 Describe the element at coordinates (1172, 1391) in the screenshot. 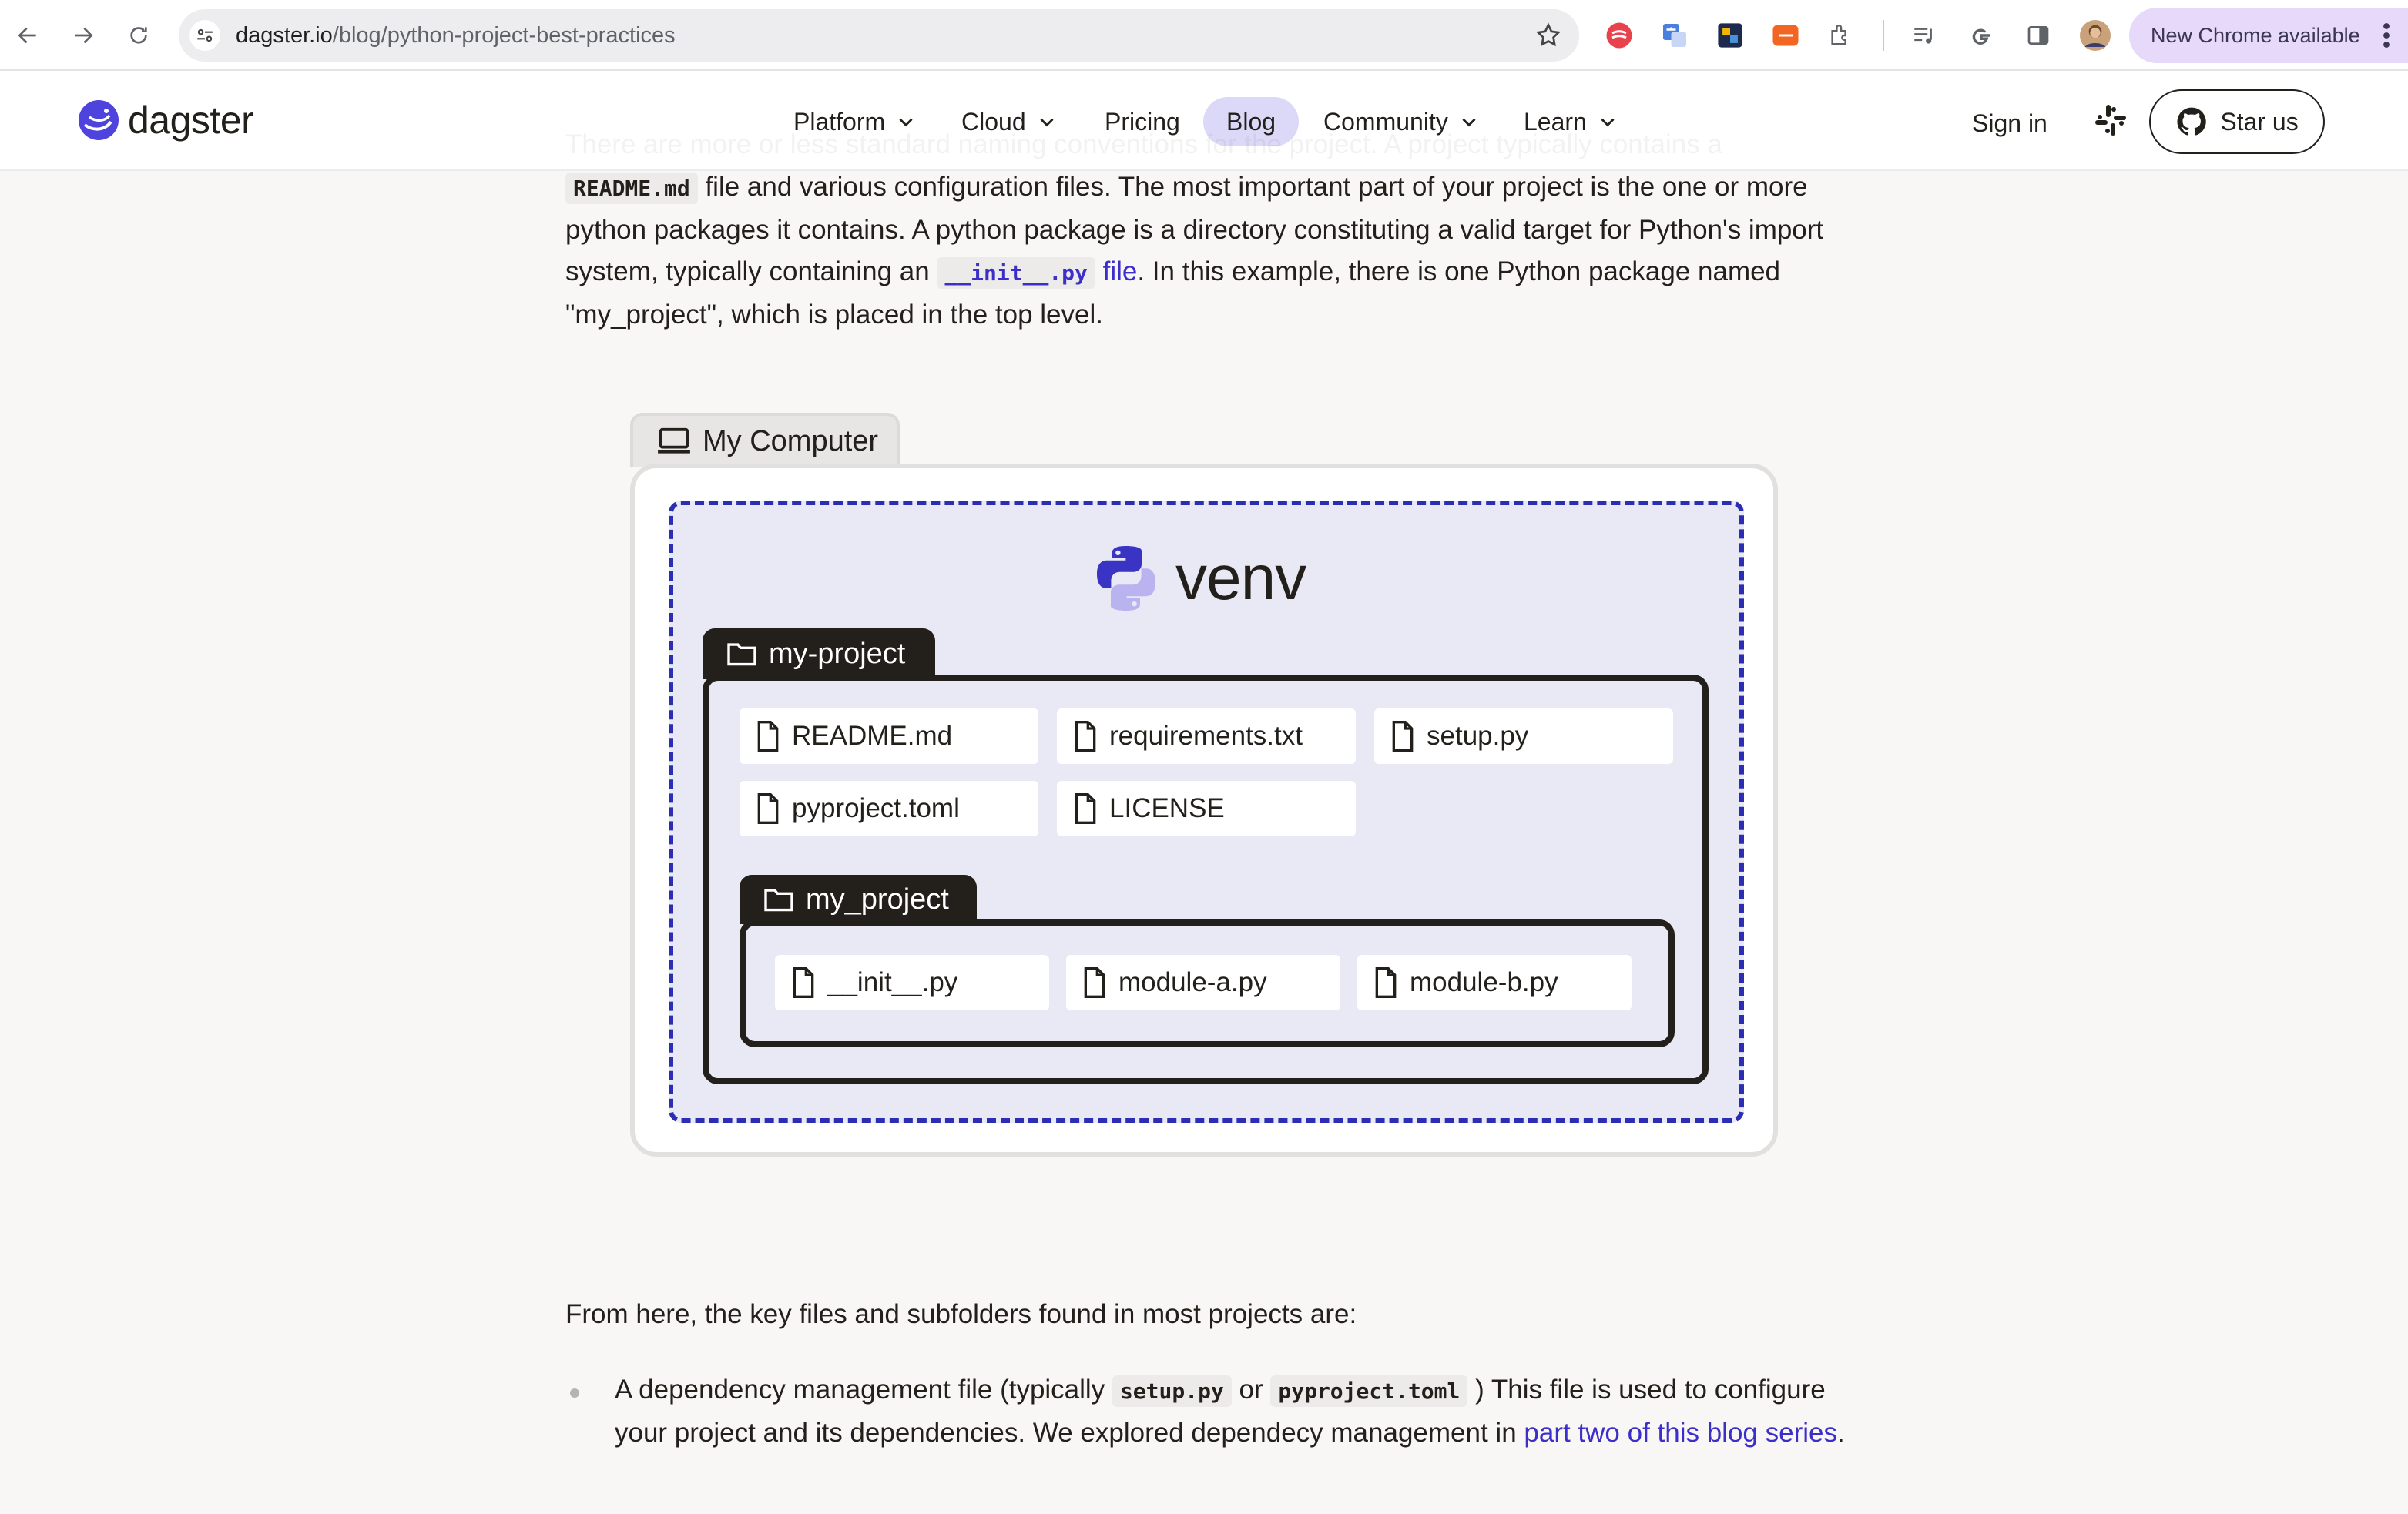

I see `inline-code-setup: setup.py` at that location.